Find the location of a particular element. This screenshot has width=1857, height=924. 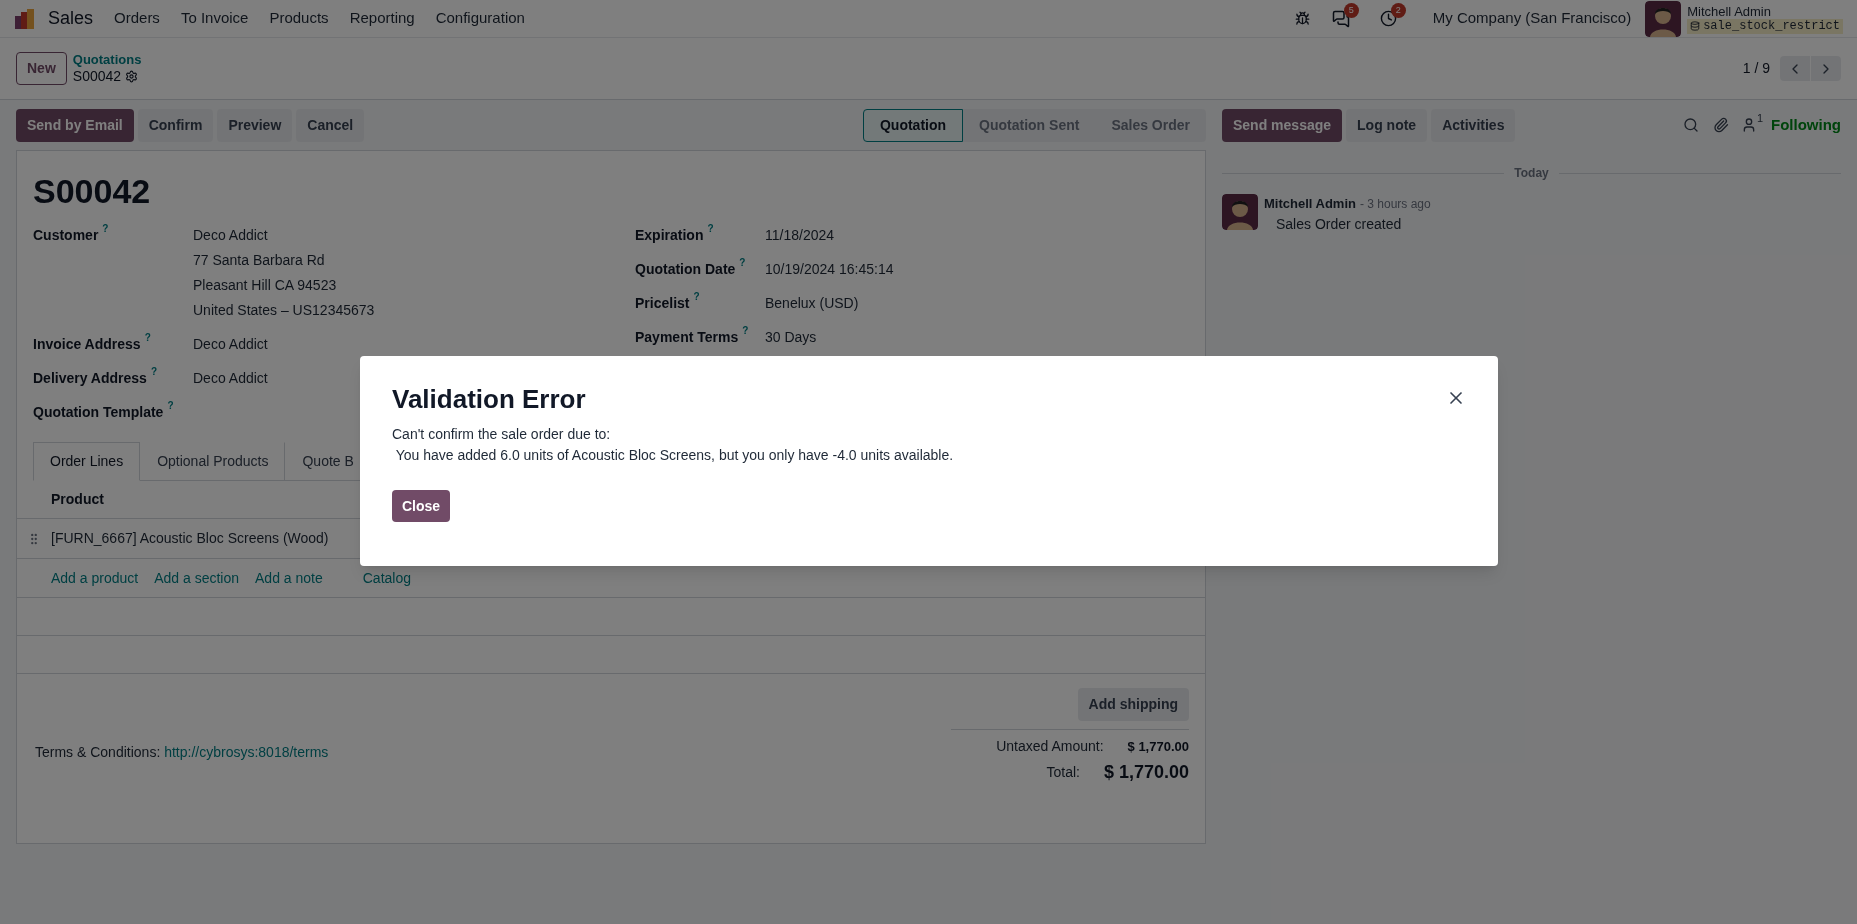

notebook-tab: Optional Products is located at coordinates (213, 461).